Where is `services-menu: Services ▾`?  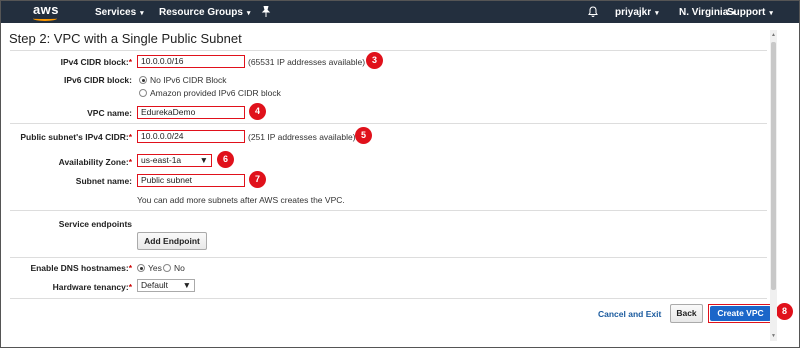
services-menu: Services ▾ is located at coordinates (119, 12).